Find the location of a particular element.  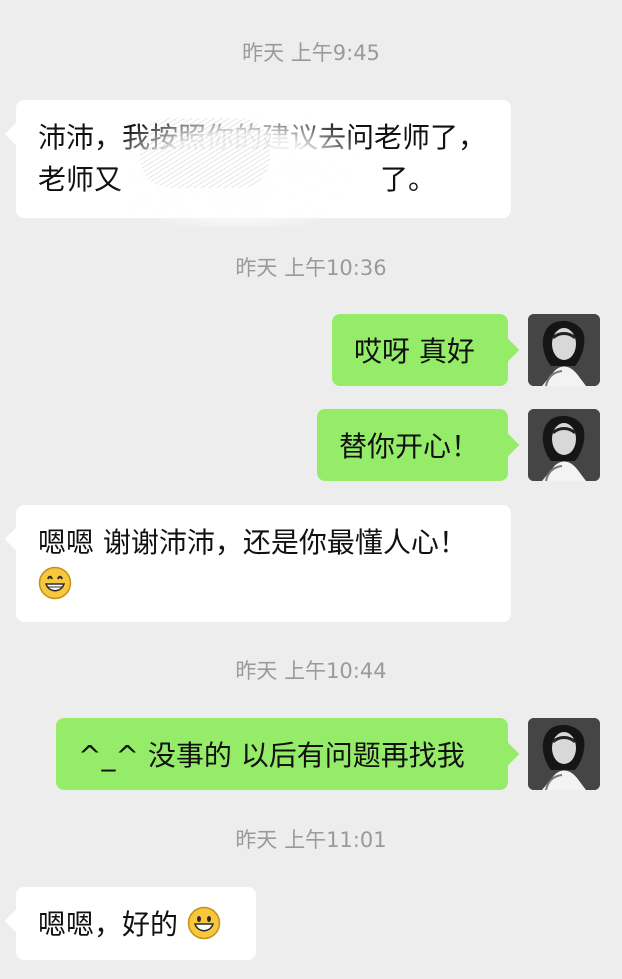

incoming-message-bubble: 嗯嗯 谢谢沛沛，还是你最懂人心！ is located at coordinates (263, 563).